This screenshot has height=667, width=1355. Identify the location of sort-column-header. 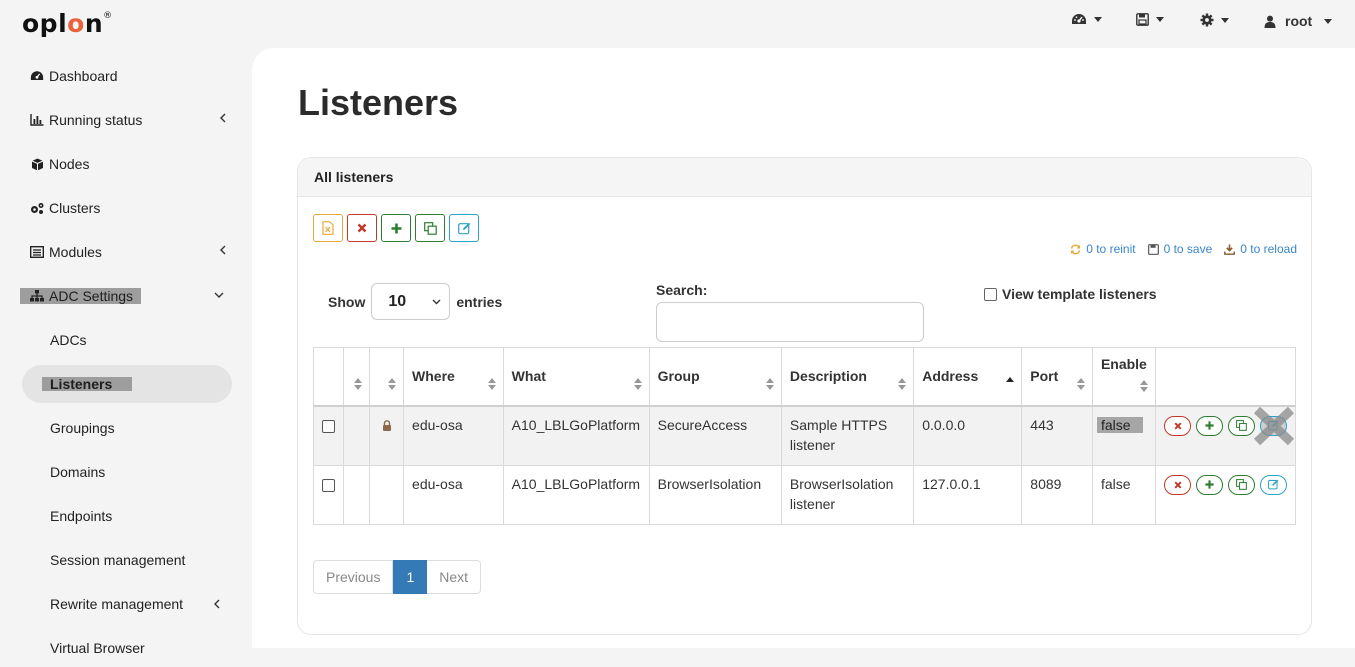
(356, 377).